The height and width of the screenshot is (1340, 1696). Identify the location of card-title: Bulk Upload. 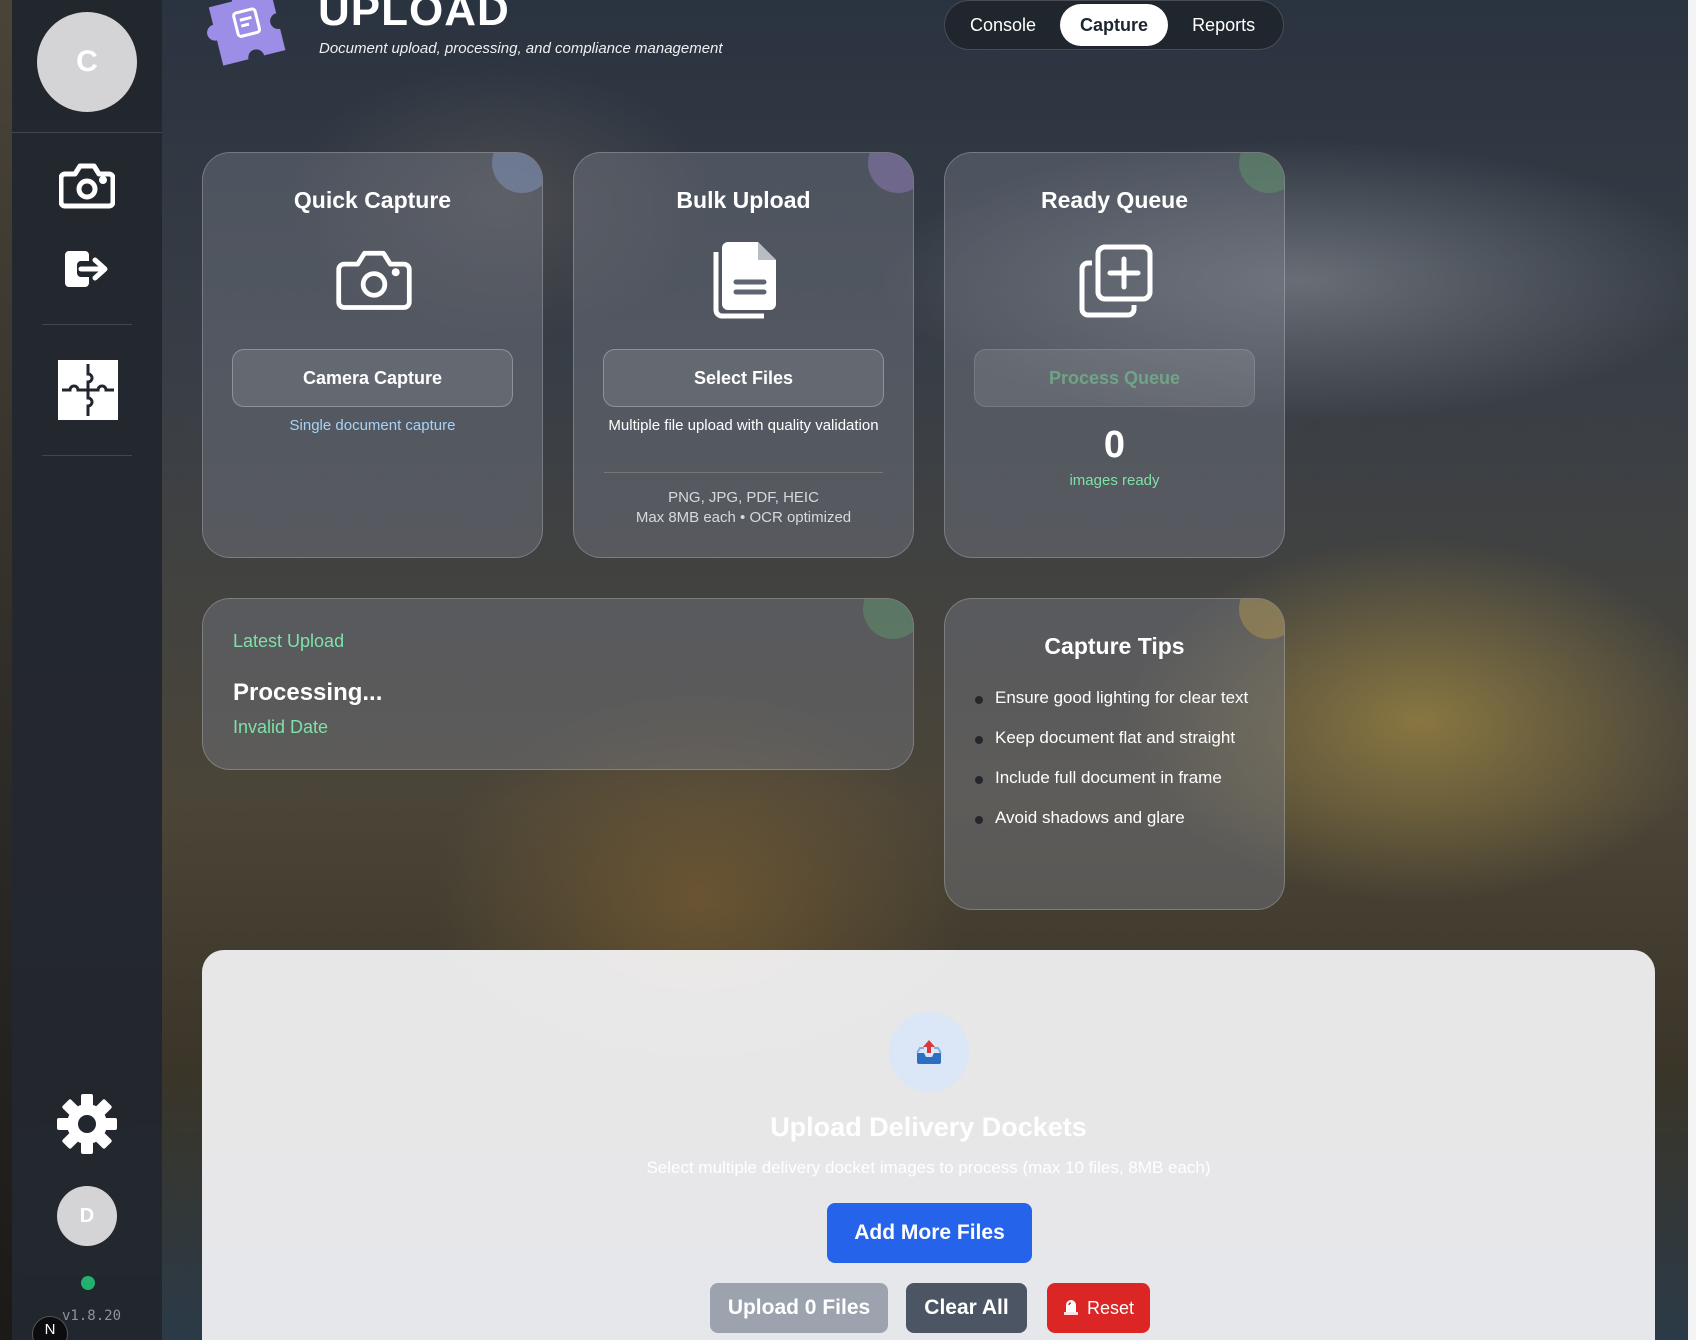
(743, 200).